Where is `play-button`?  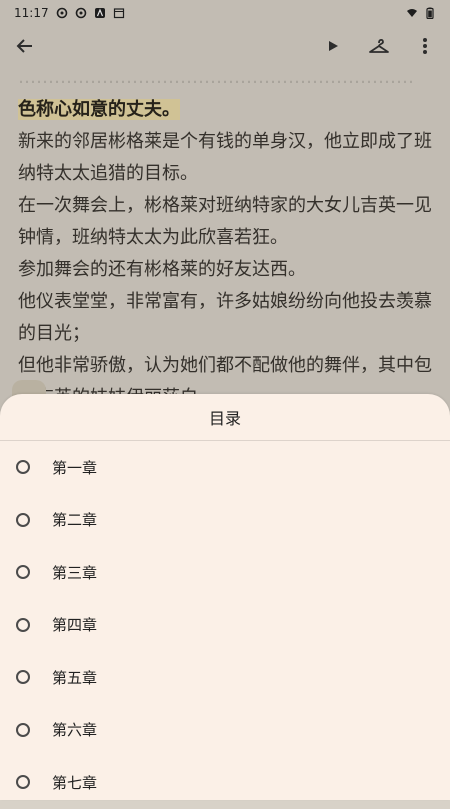 play-button is located at coordinates (333, 46).